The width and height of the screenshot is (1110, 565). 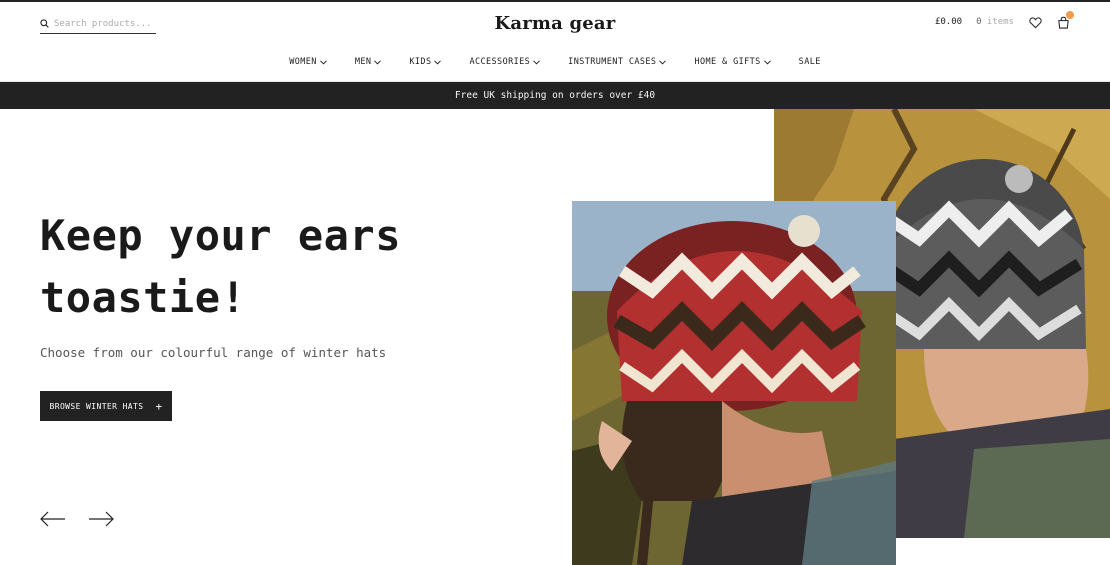 I want to click on cart-items-count: 0 items, so click(x=995, y=22).